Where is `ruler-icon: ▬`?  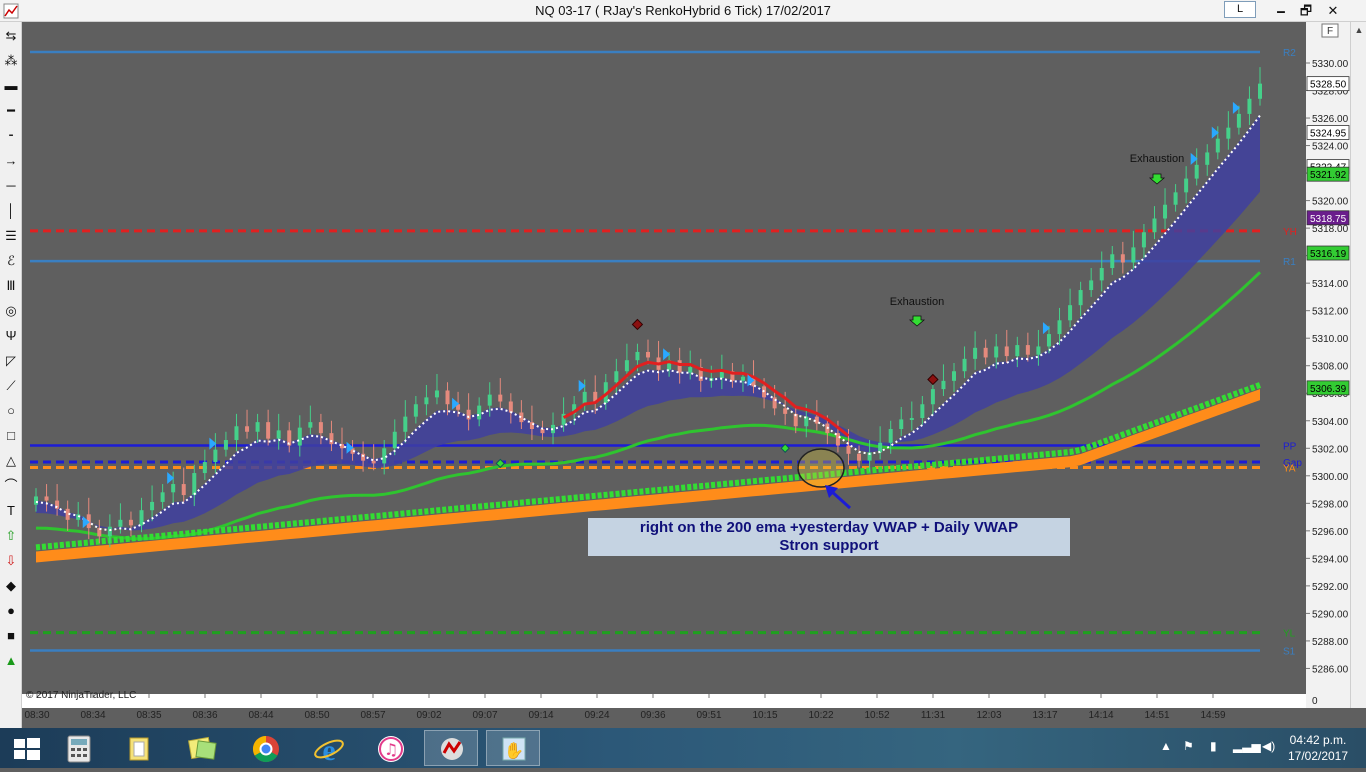
ruler-icon: ▬ is located at coordinates (11, 86).